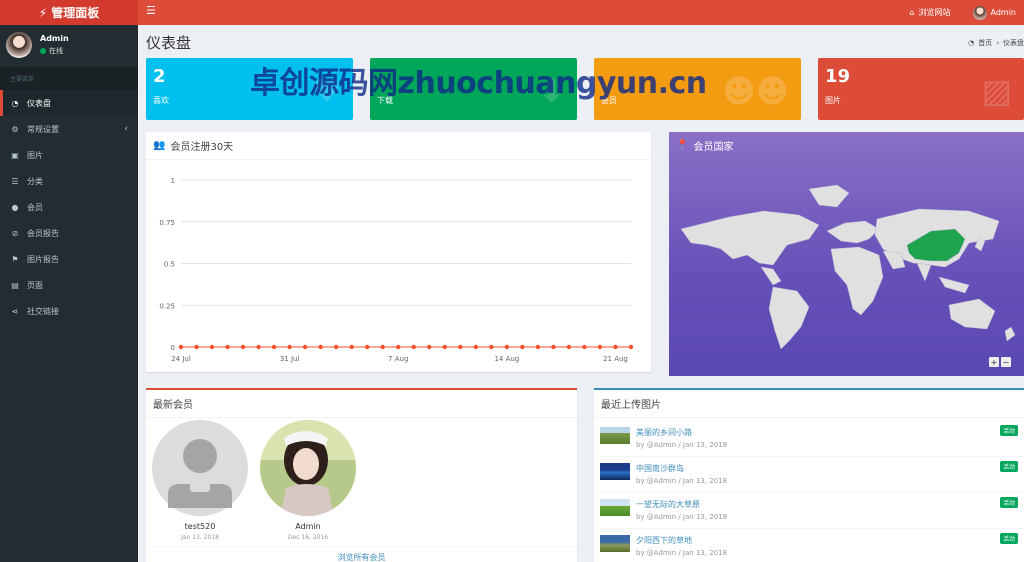  Describe the element at coordinates (713, 147) in the screenshot. I see `panel-title: 会员国家` at that location.